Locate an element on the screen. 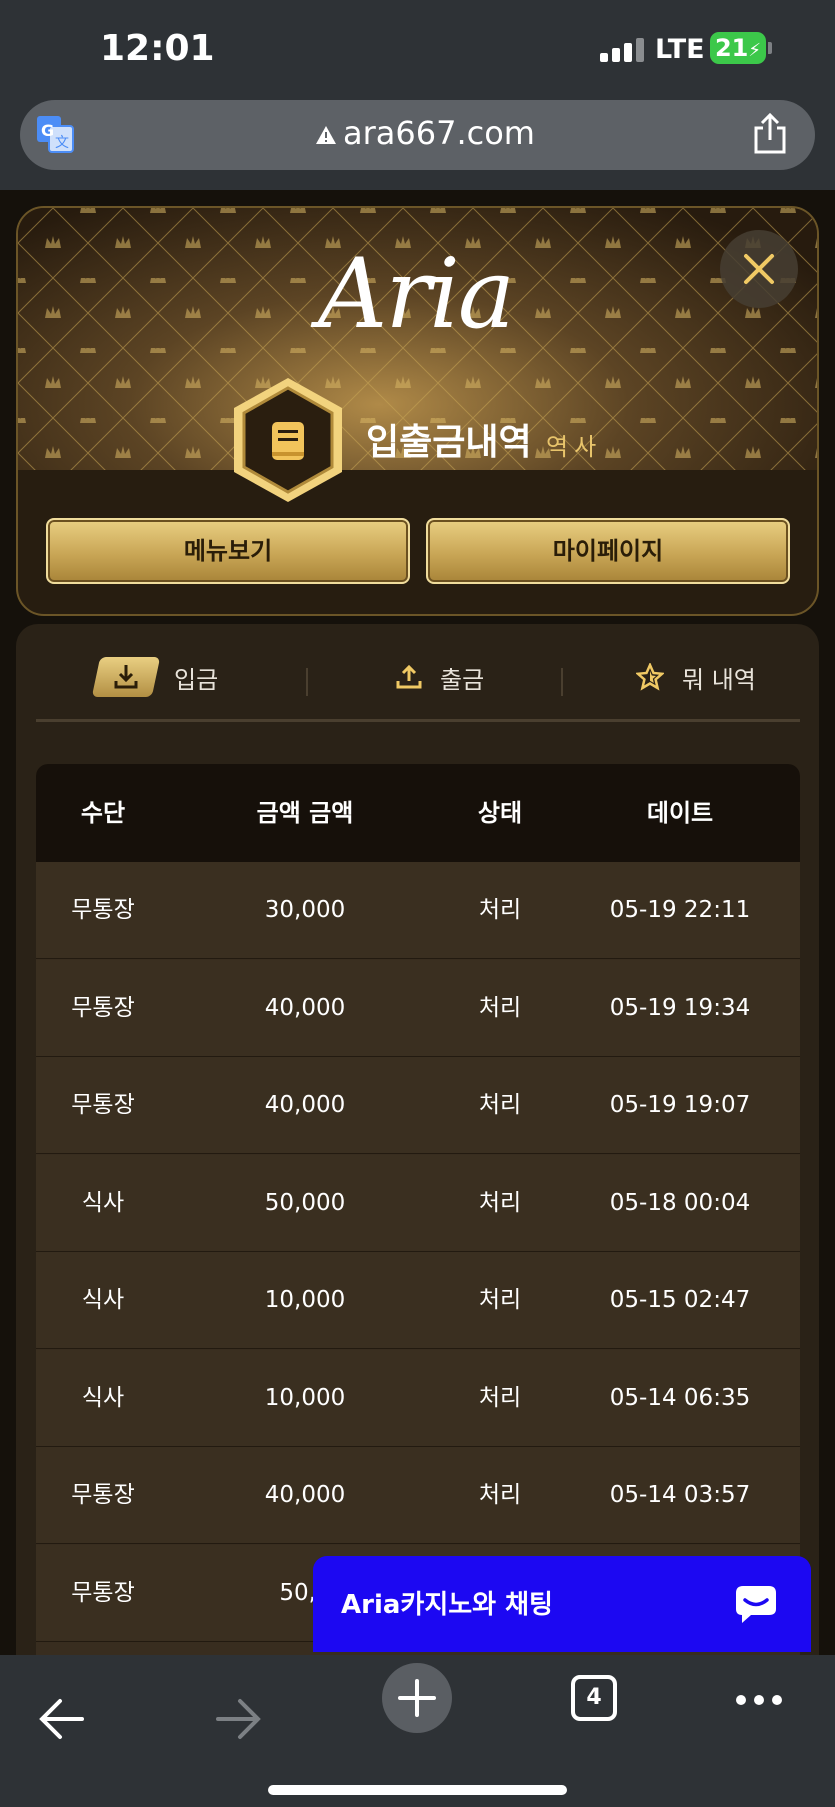  tab-point-history: 뭐 내역 is located at coordinates (696, 677).